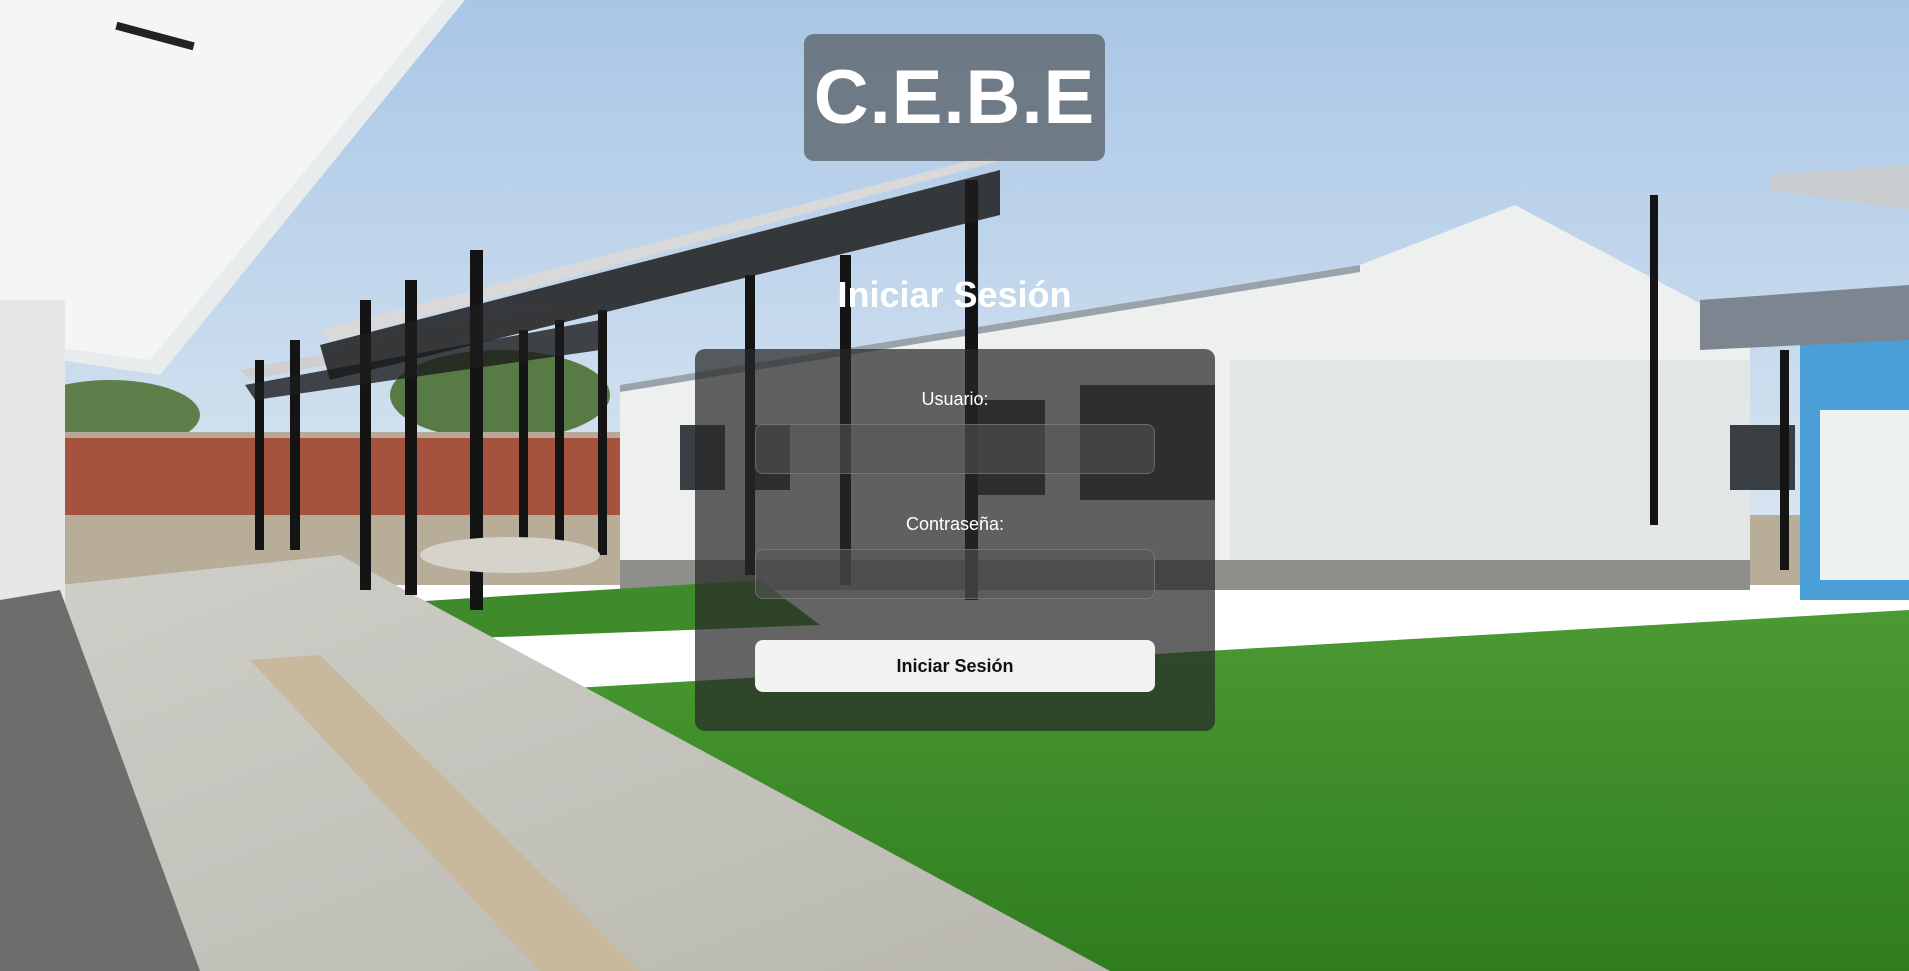  What do you see at coordinates (955, 449) in the screenshot?
I see `username-input` at bounding box center [955, 449].